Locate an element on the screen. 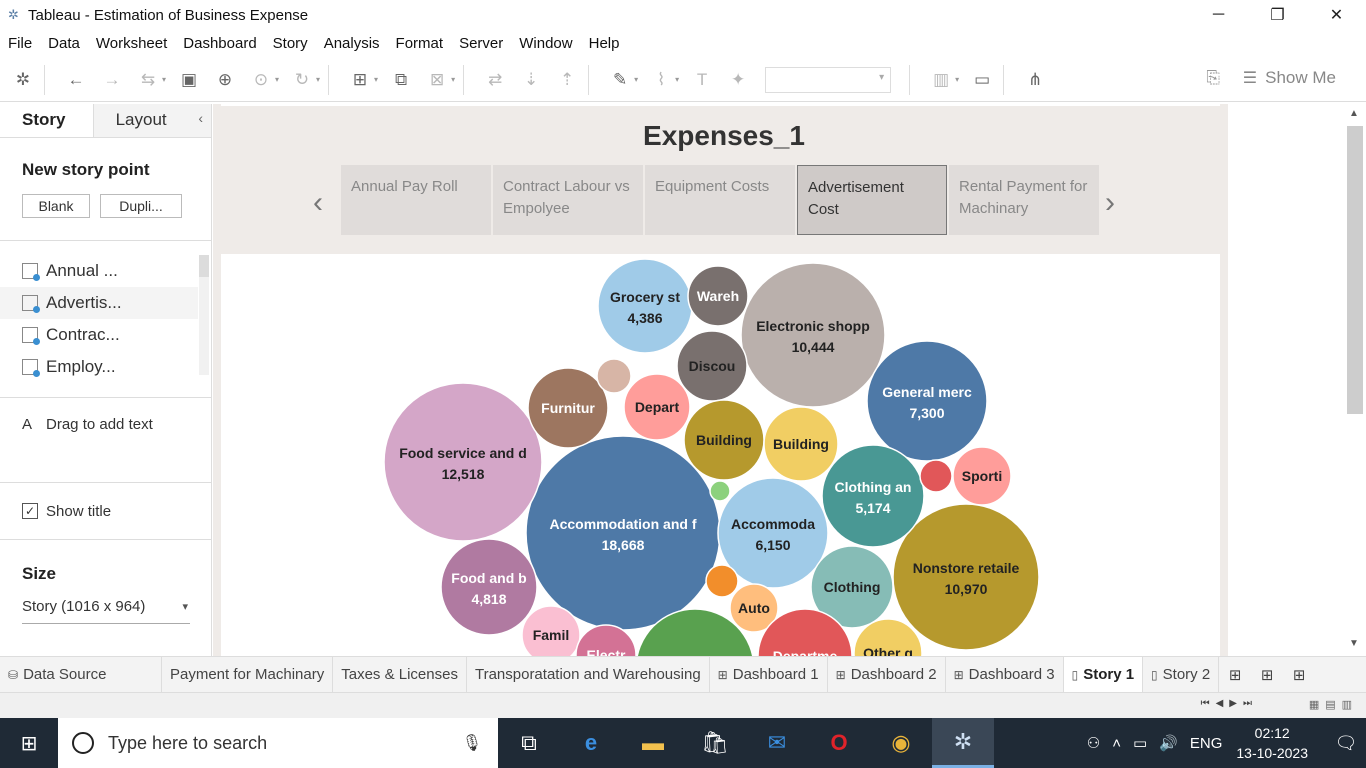 This screenshot has height=768, width=1366. scroll-down-icon: ▼ is located at coordinates (1354, 643).